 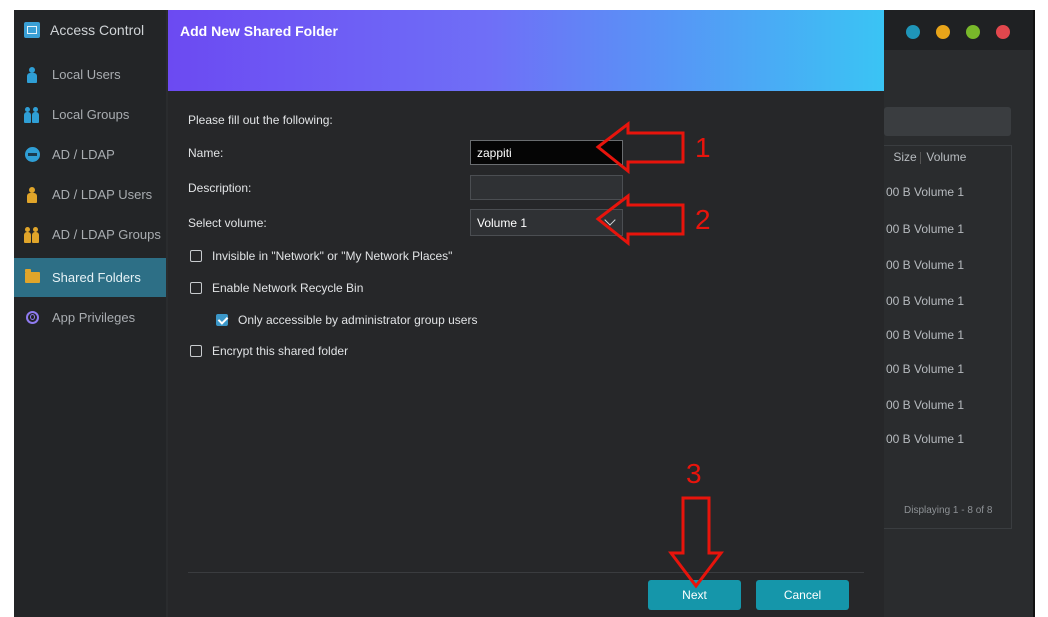 I want to click on annotation-step-2: 2, so click(x=703, y=219).